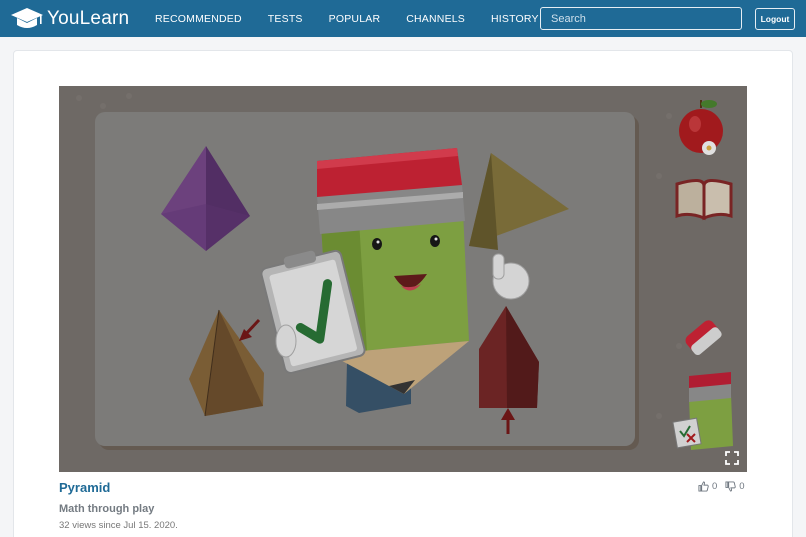 This screenshot has height=537, width=806. I want to click on like-button: 0, so click(707, 486).